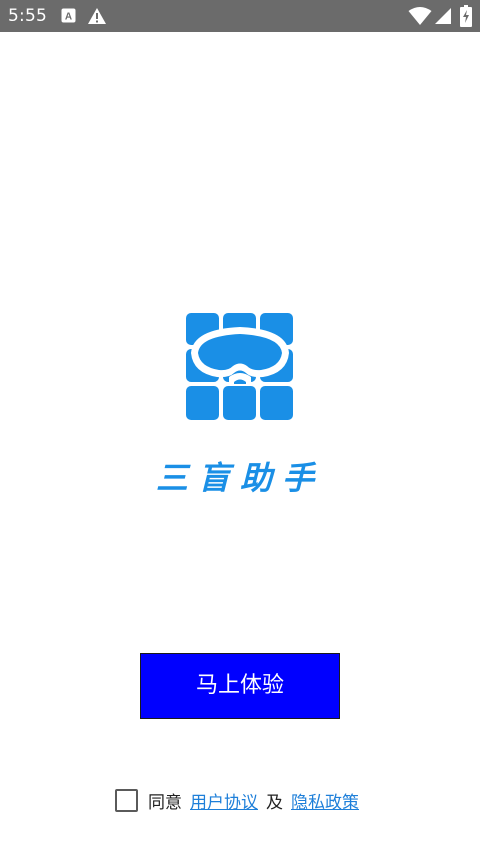 The image size is (480, 853). What do you see at coordinates (224, 800) in the screenshot?
I see `user-agreement-link: 用户协议` at bounding box center [224, 800].